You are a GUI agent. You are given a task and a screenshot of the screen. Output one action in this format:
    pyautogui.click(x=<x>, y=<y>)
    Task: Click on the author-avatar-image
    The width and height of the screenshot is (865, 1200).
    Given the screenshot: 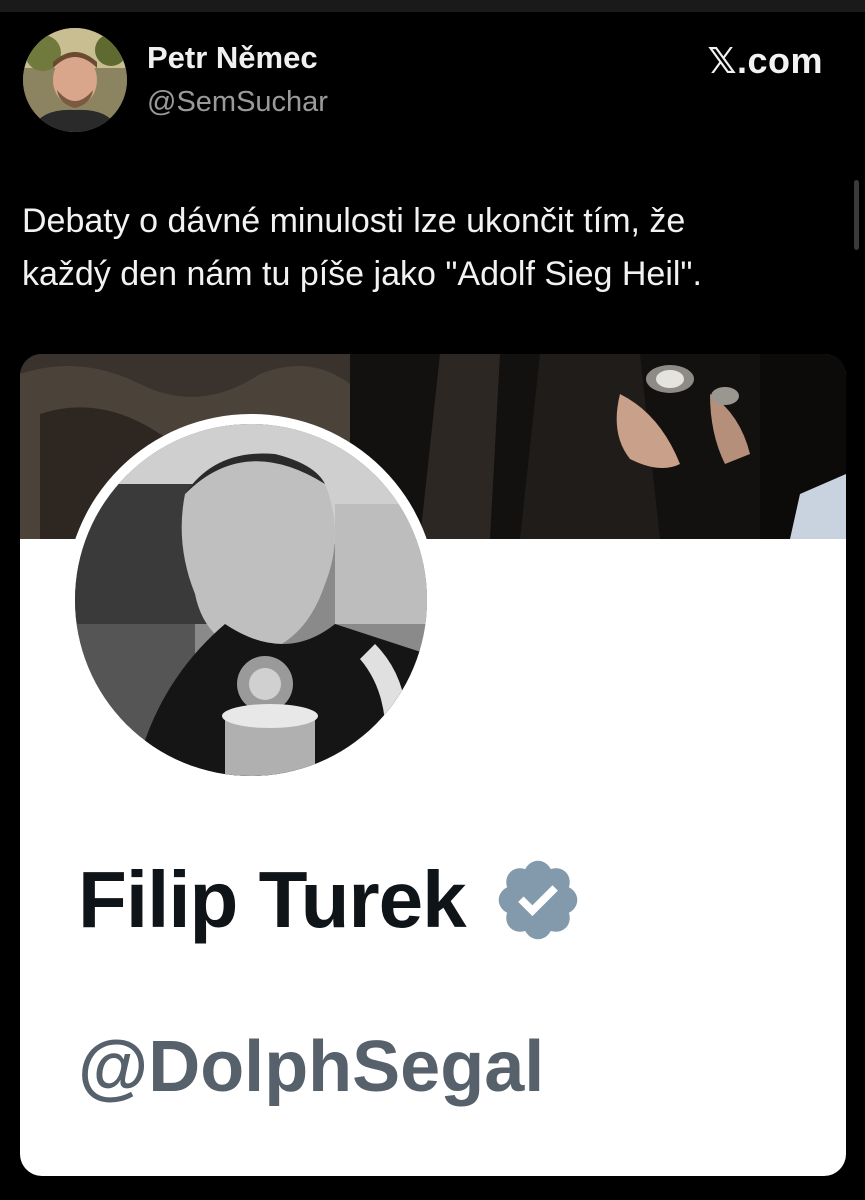 What is the action you would take?
    pyautogui.click(x=75, y=80)
    